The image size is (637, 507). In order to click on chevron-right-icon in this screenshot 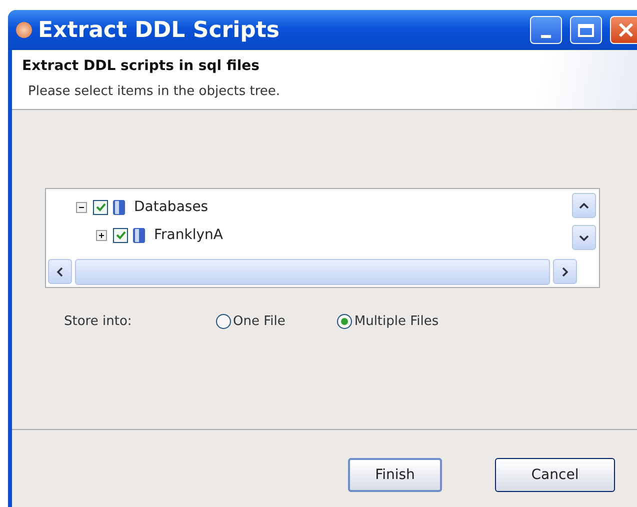, I will do `click(565, 271)`.